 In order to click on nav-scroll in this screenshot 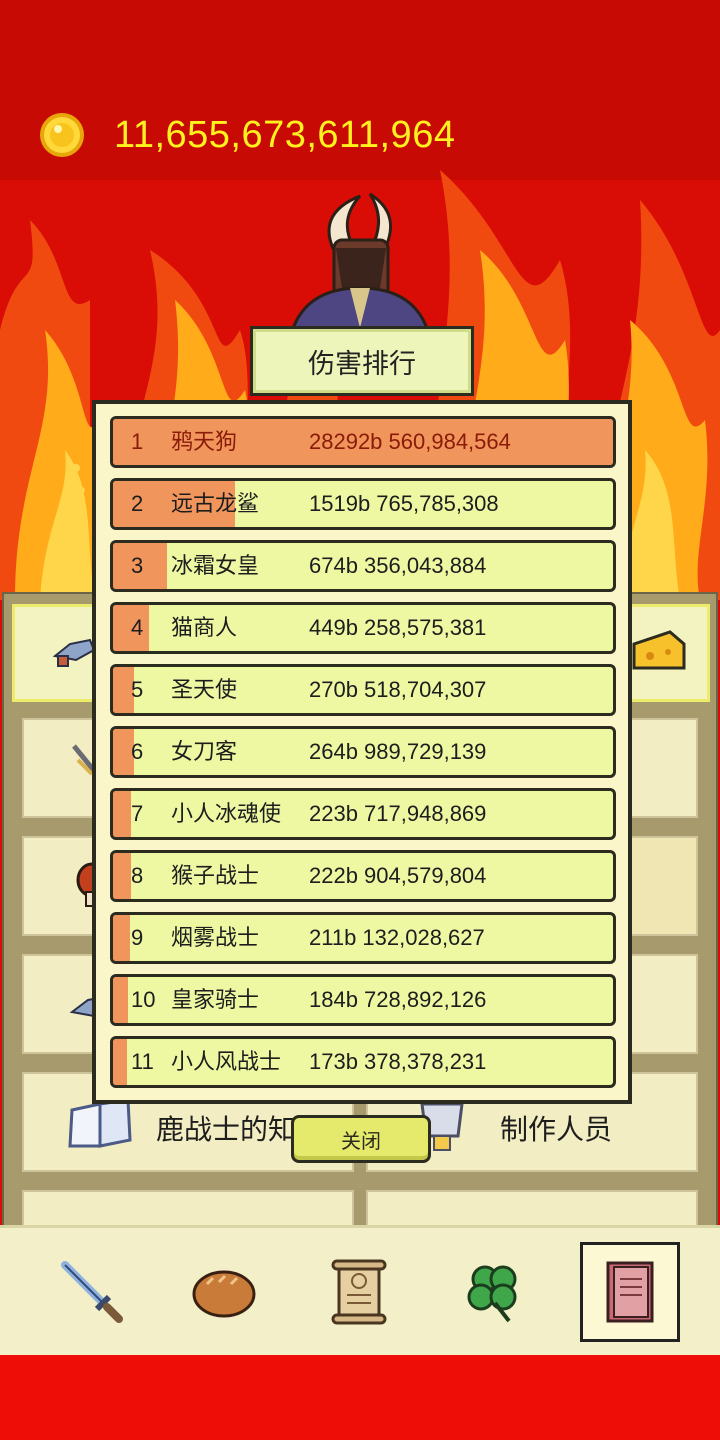, I will do `click(358, 1292)`.